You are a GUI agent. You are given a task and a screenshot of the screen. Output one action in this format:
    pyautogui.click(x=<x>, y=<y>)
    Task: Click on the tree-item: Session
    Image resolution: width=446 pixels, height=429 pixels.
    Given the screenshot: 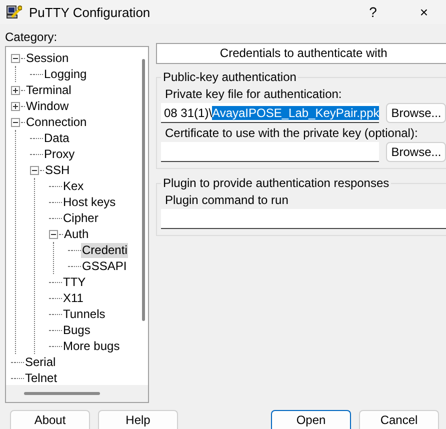 What is the action you would take?
    pyautogui.click(x=47, y=58)
    